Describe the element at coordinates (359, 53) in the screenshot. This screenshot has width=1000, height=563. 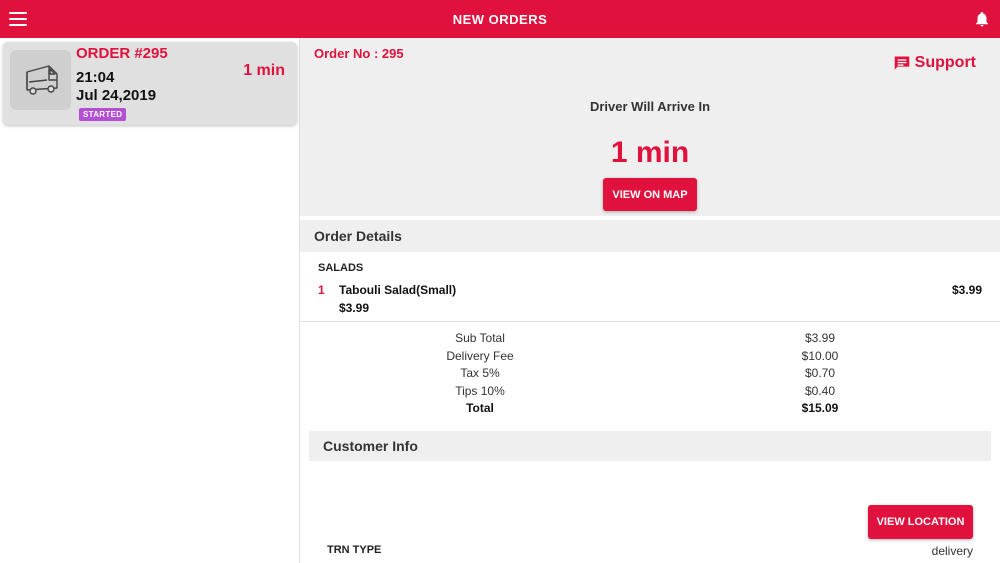
I see `order-no-label: Order No : 295` at that location.